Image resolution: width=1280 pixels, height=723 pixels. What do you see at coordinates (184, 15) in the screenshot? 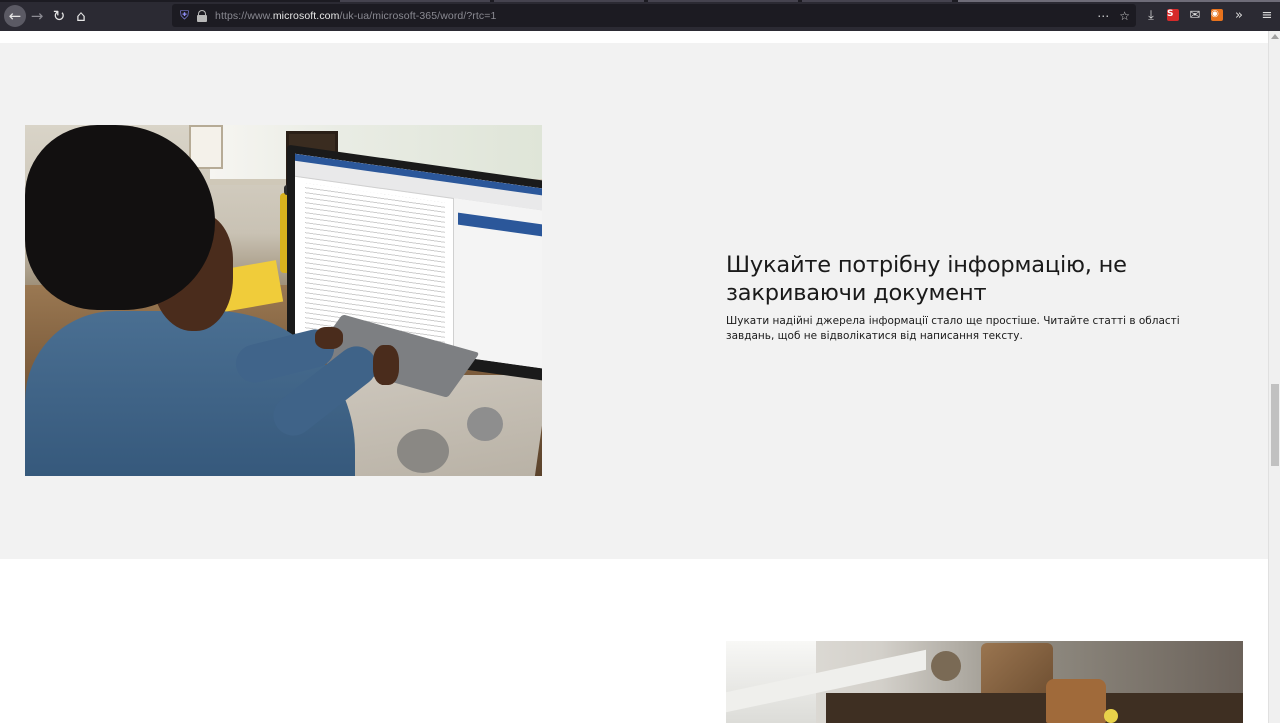
I see `shield-icon: ⛨` at bounding box center [184, 15].